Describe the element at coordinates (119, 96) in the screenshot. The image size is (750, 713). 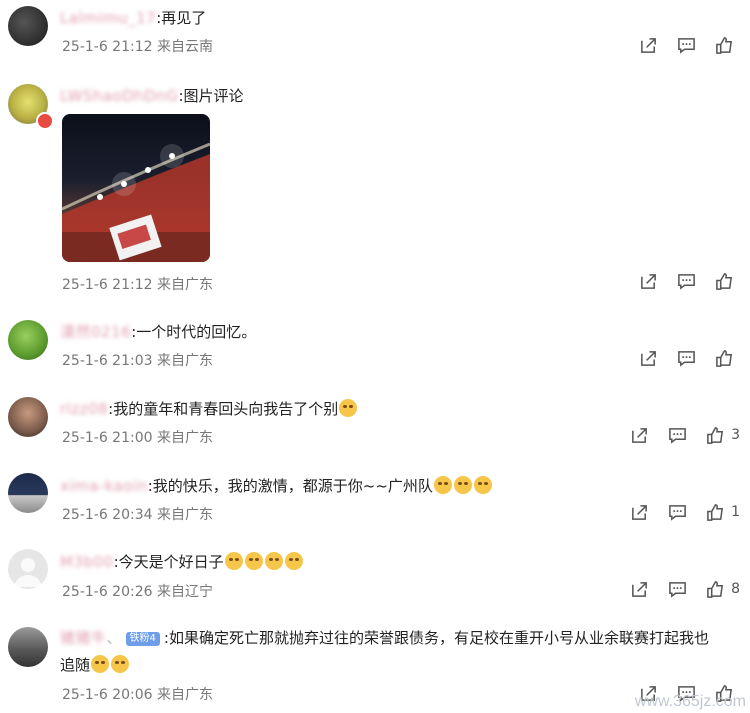
I see `username: LWShaoDhDnG` at that location.